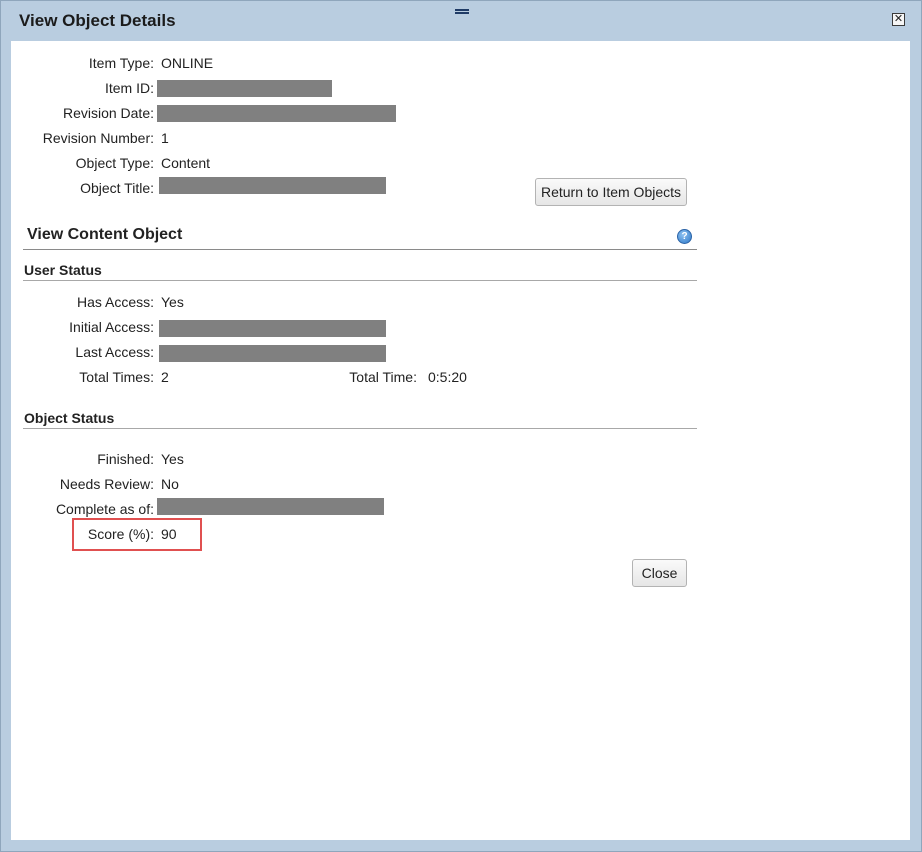 The width and height of the screenshot is (922, 852). I want to click on total-time-label: Total Time:, so click(383, 377).